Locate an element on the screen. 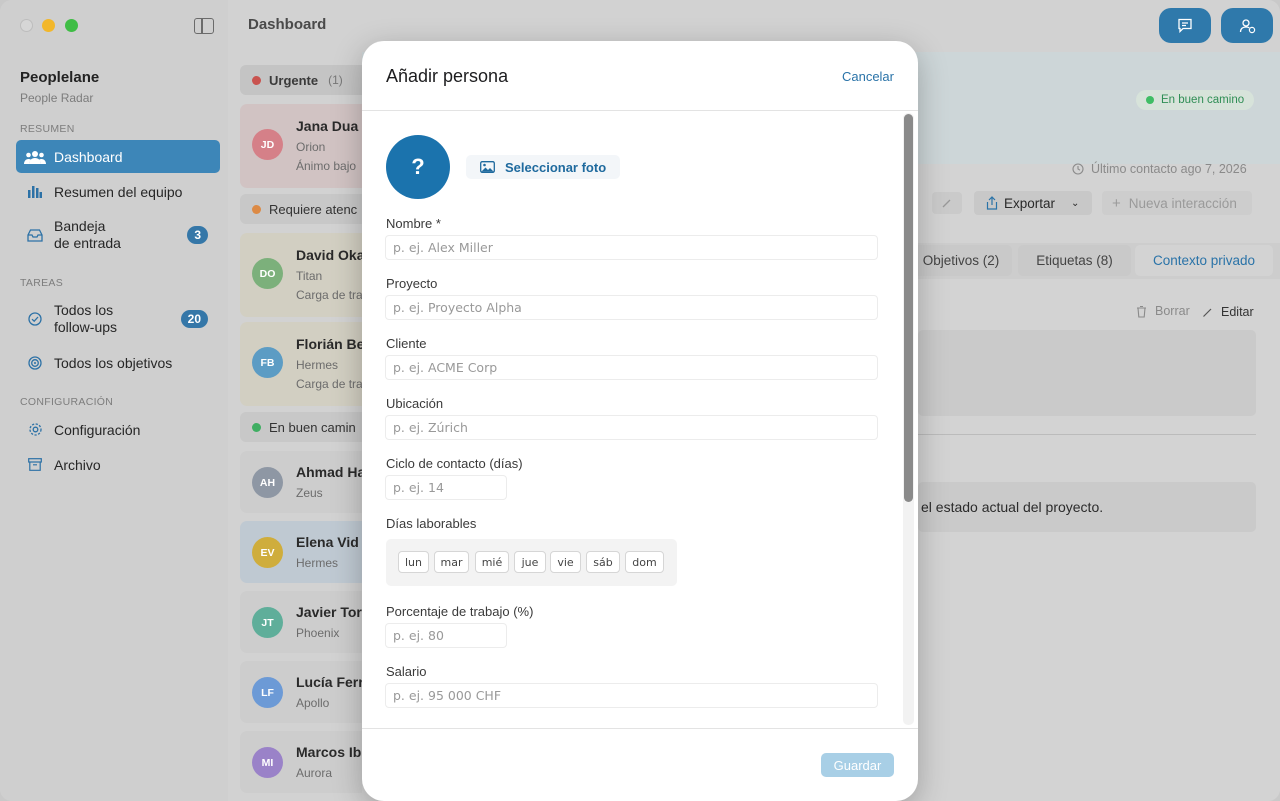 The image size is (1280, 801). sidebar-item-label: Resumen del equipo is located at coordinates (118, 191).